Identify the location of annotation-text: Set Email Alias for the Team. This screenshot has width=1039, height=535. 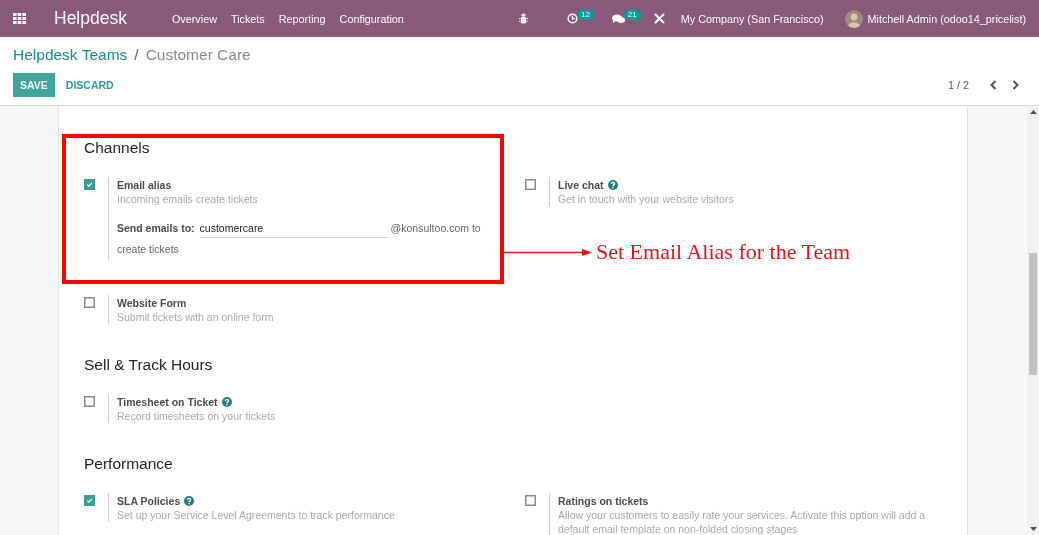
(723, 252).